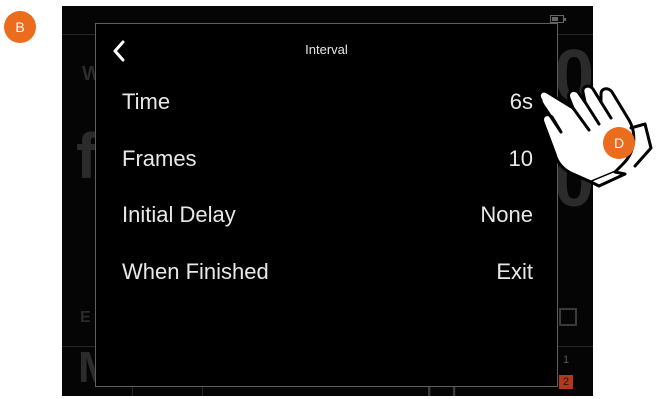 This screenshot has width=659, height=399. I want to click on row-label: Frames, so click(159, 158).